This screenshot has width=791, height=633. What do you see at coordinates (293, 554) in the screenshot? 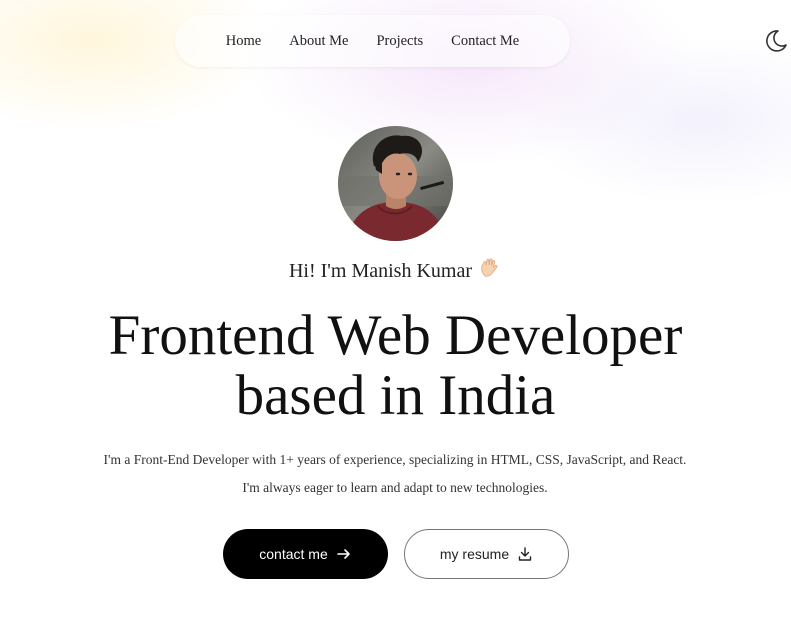
I see `contact-me-label: contact me` at bounding box center [293, 554].